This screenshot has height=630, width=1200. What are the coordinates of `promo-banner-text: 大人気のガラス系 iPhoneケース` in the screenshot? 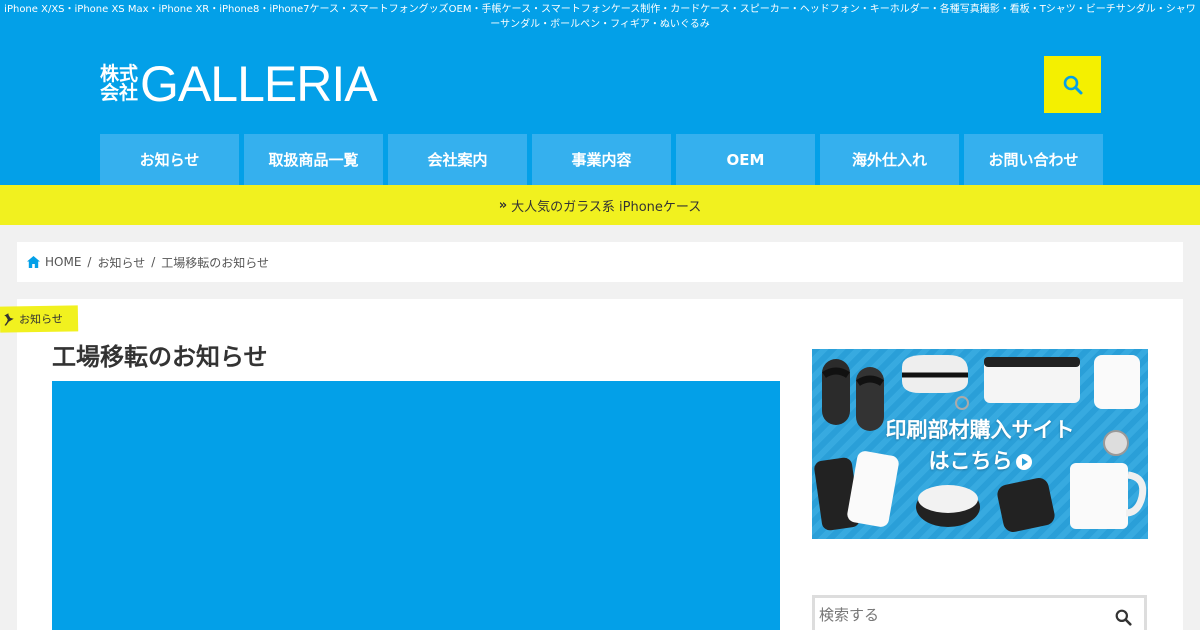 It's located at (606, 207).